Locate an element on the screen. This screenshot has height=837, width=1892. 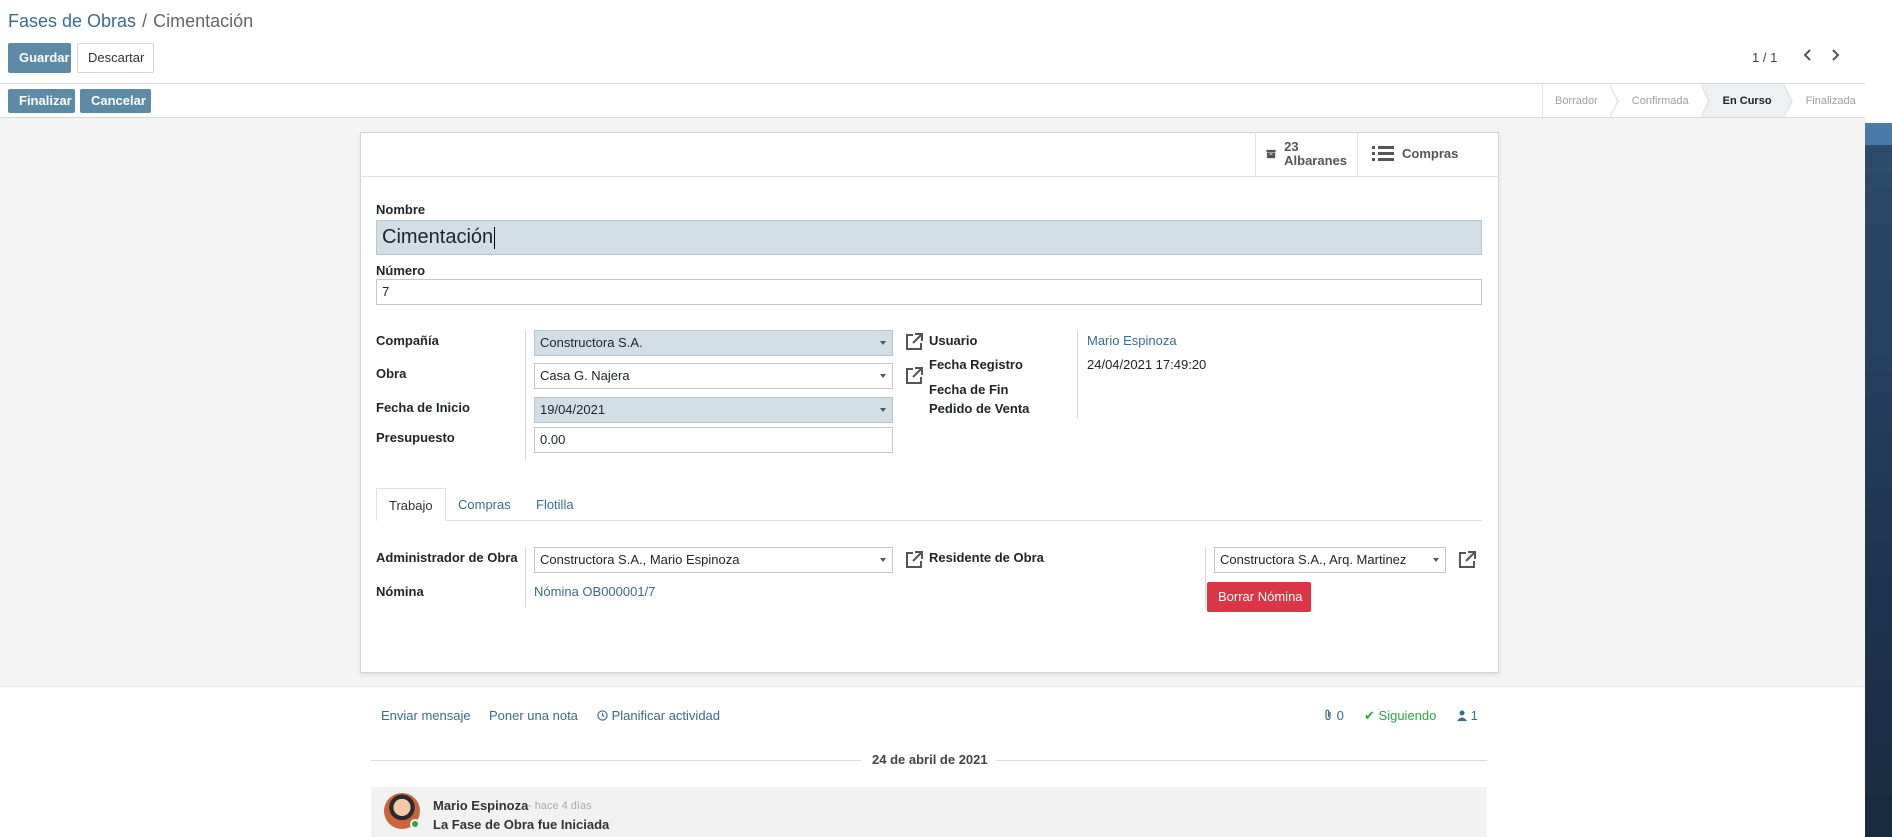
log-note-button: Poner una nota is located at coordinates (533, 715).